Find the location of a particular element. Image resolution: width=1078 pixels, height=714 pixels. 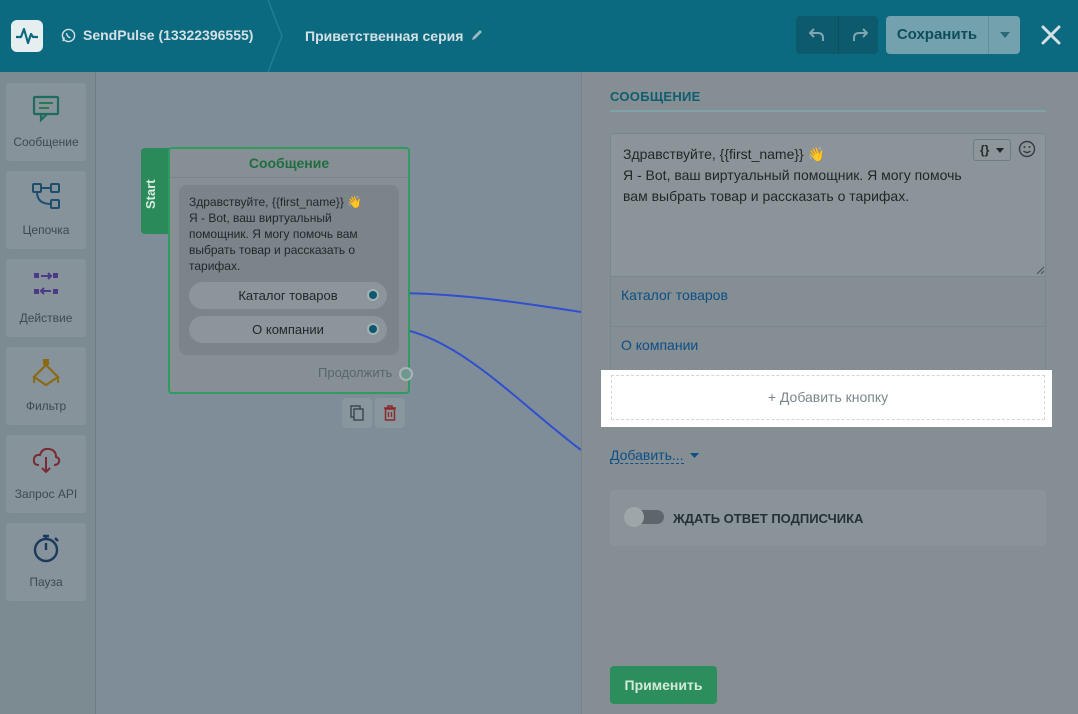

pencil-edit-icon is located at coordinates (477, 35).